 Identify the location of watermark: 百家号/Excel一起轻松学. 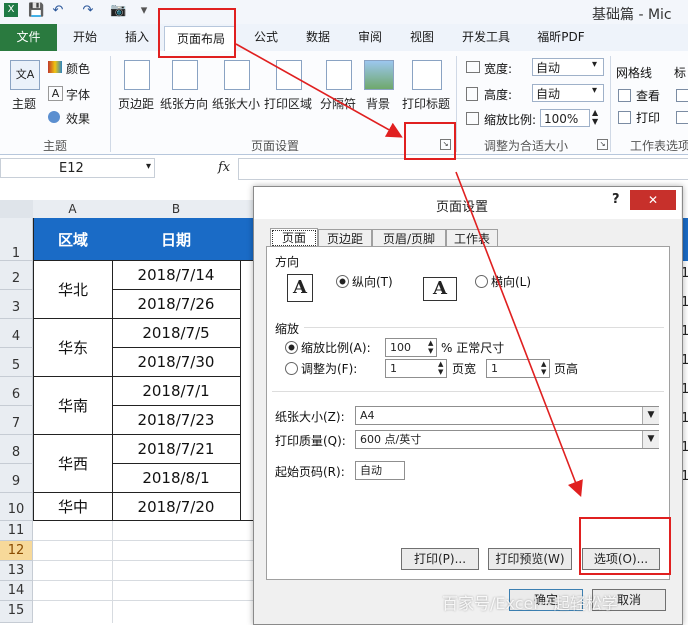
(530, 603).